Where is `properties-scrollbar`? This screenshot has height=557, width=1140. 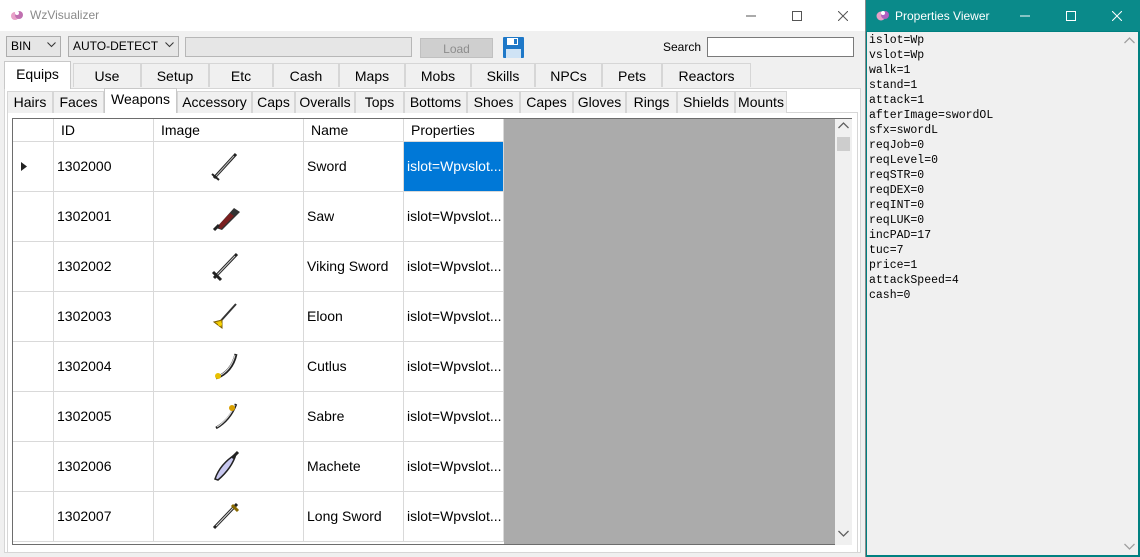
properties-scrollbar is located at coordinates (1129, 293).